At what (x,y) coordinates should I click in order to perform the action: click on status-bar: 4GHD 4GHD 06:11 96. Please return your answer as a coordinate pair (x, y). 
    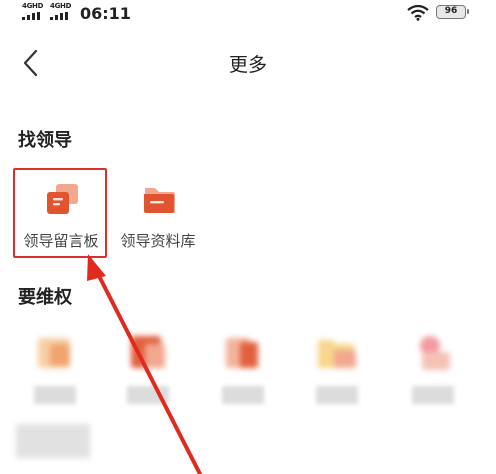
    Looking at the image, I should click on (248, 14).